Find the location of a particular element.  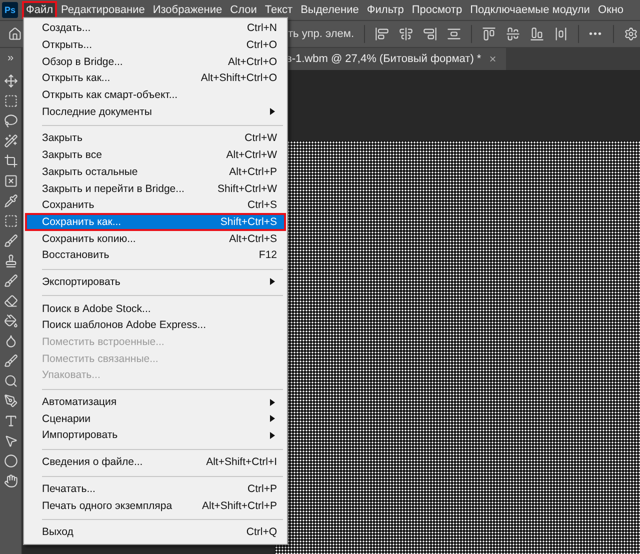

align-top-icon is located at coordinates (489, 34).